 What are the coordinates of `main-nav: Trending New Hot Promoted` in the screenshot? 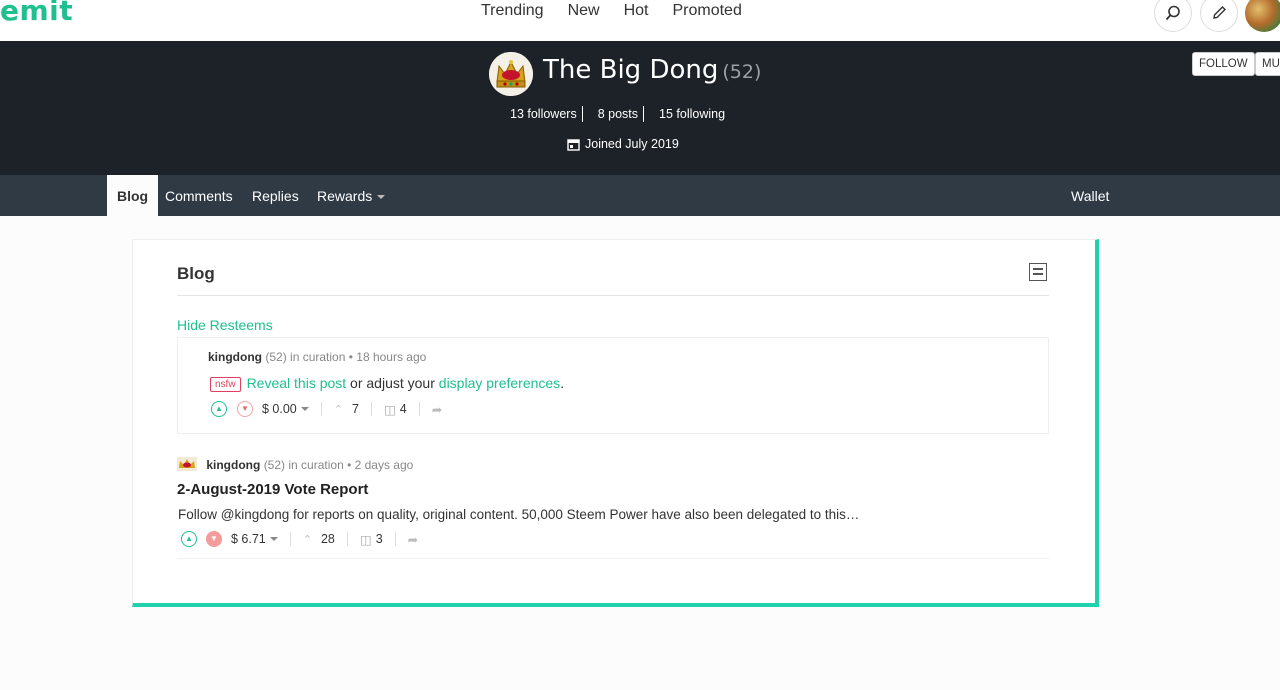 It's located at (623, 11).